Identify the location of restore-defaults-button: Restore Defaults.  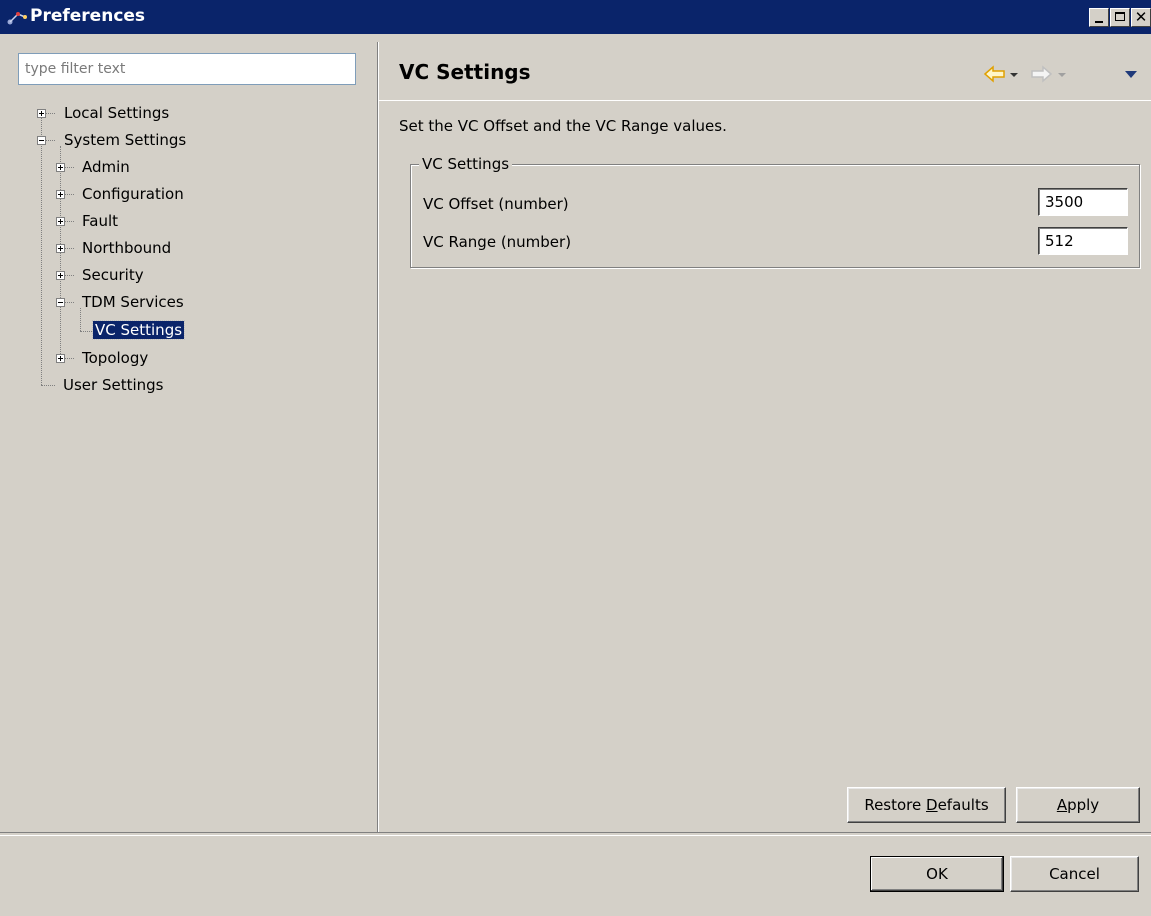
(926, 805).